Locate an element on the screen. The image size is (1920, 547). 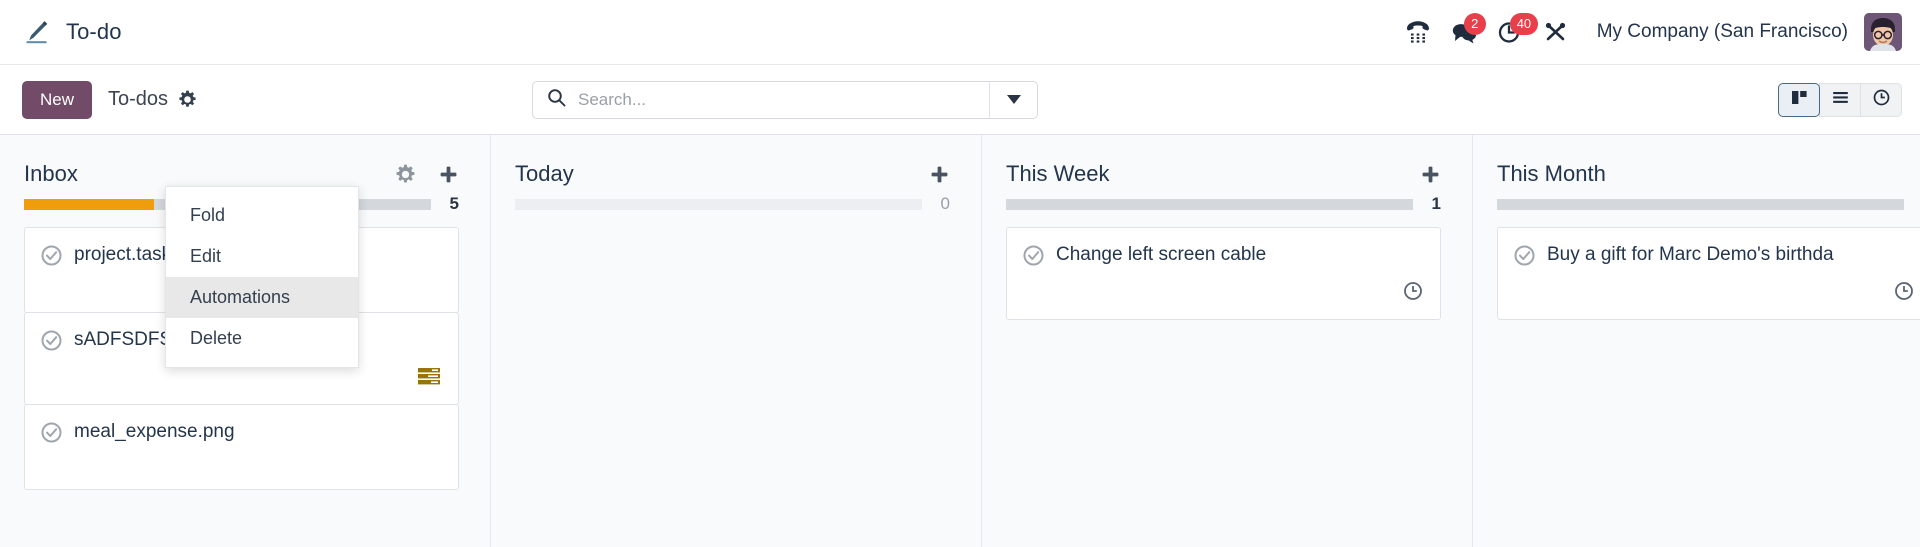
kanban-column-title: This Month is located at coordinates (1551, 174).